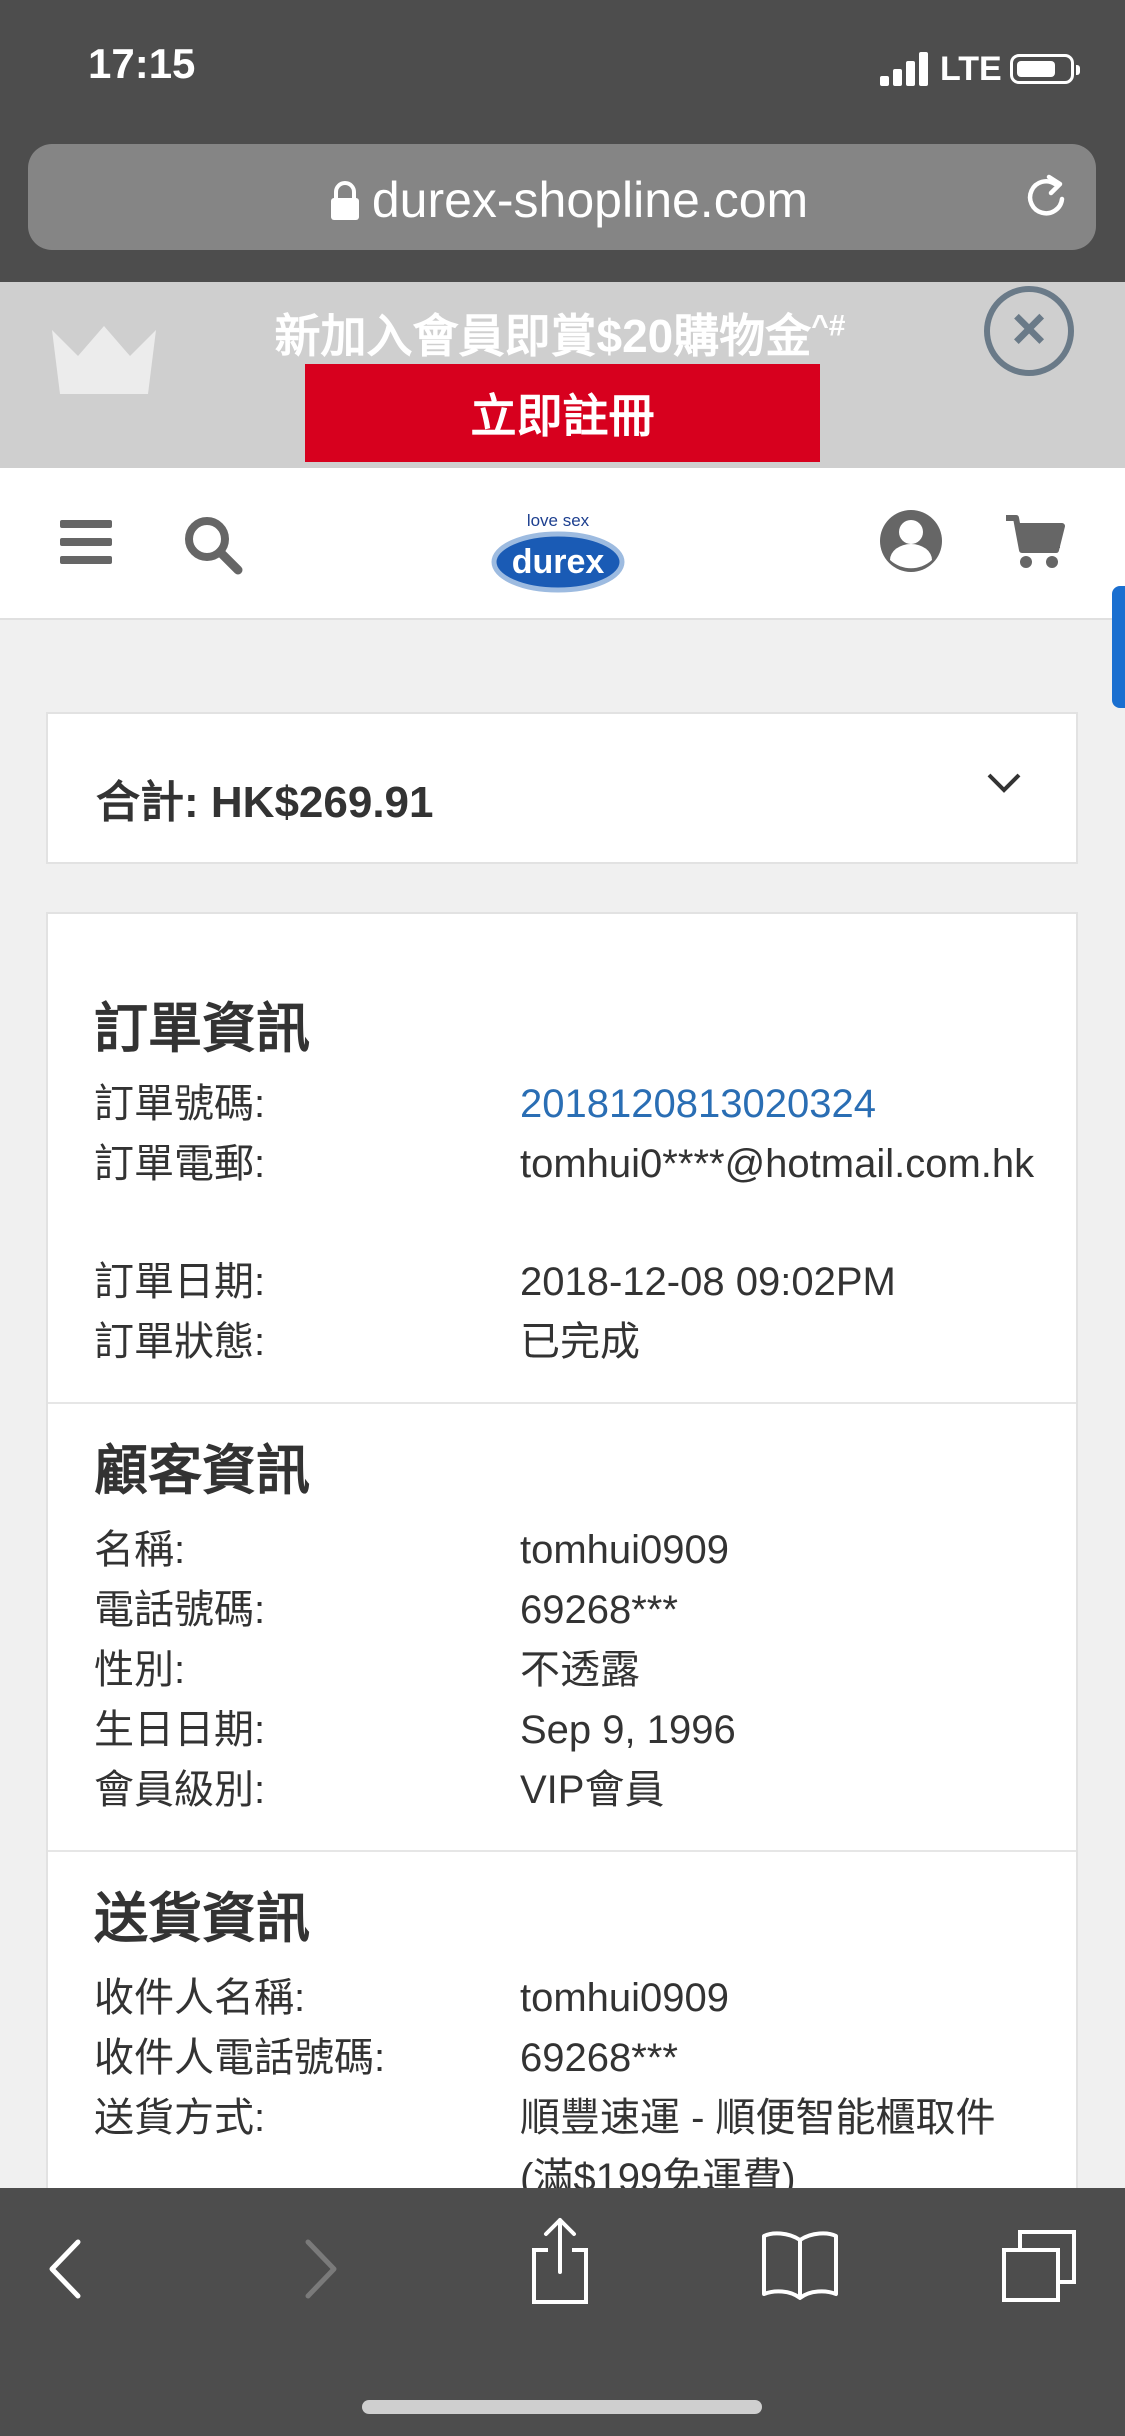 This screenshot has height=2436, width=1125. I want to click on bookmarks-icon, so click(800, 2265).